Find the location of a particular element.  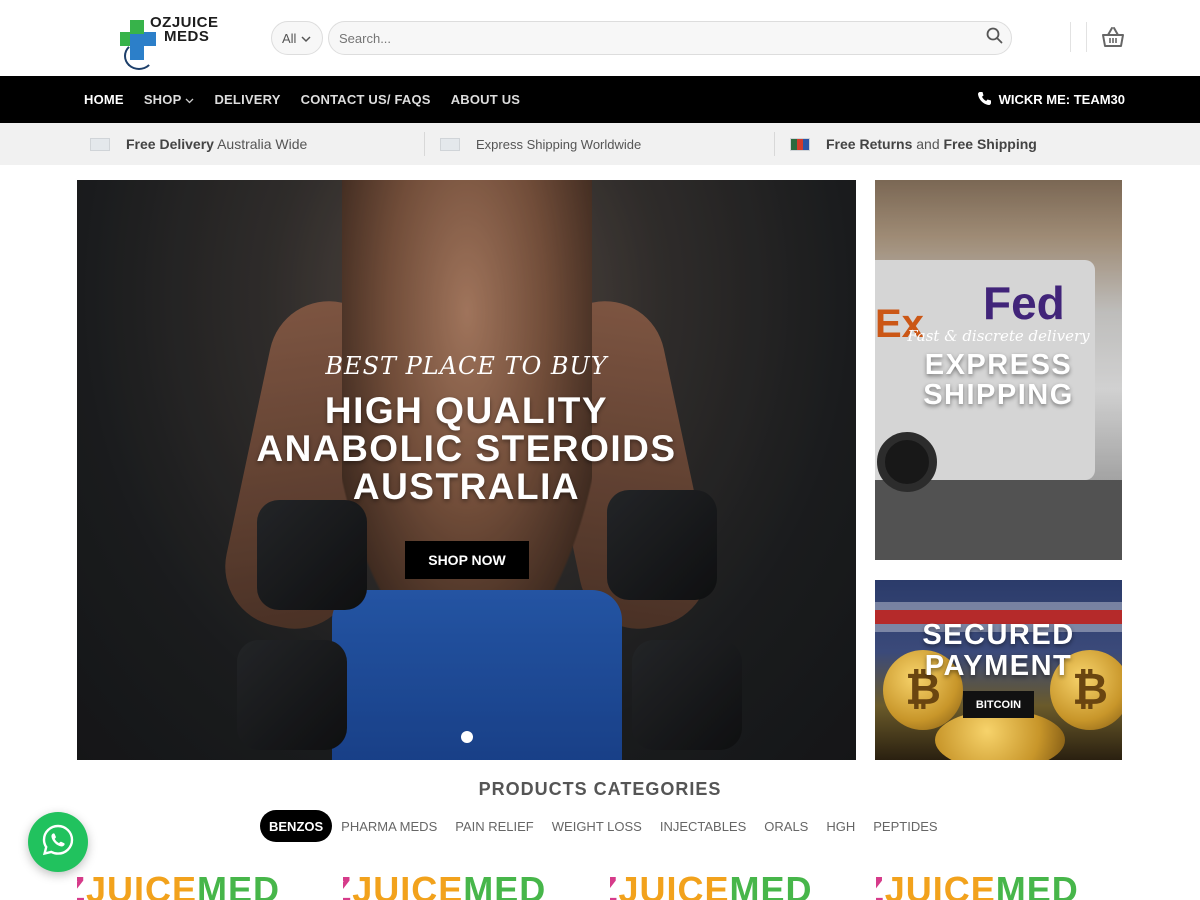

stethoscope-icon is located at coordinates (139, 56).